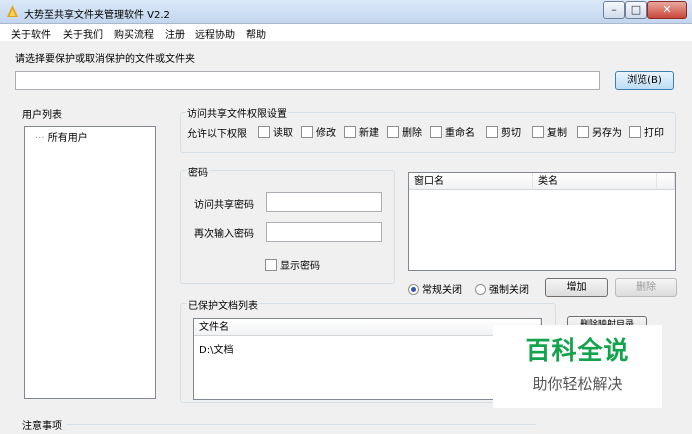  I want to click on path-input, so click(307, 80).